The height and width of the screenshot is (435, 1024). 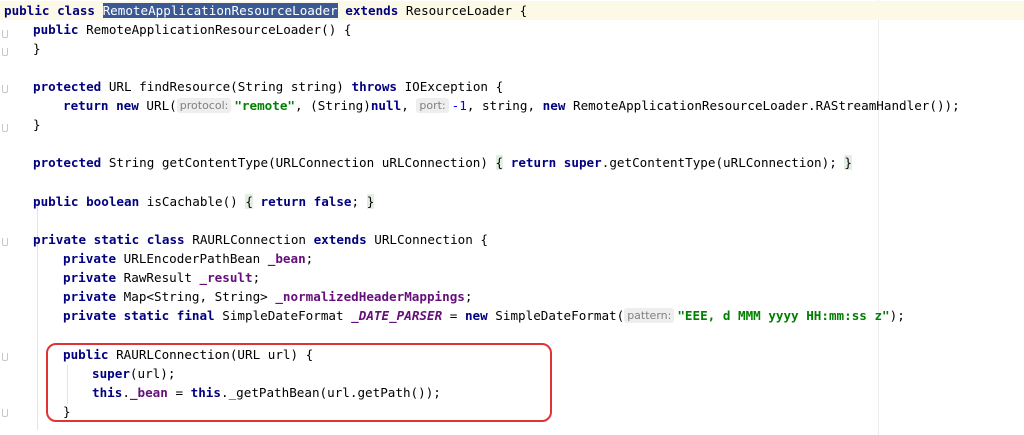 I want to click on parameter-hint-protocol: protocol:, so click(x=204, y=105).